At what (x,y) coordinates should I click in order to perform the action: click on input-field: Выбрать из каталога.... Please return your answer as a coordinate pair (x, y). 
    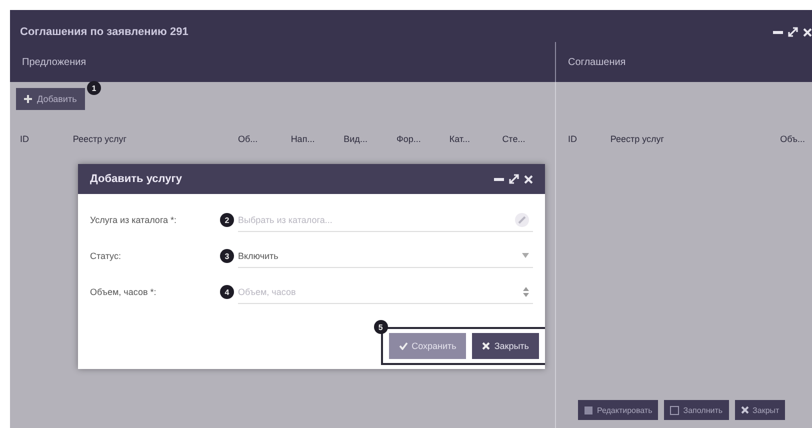
    Looking at the image, I should click on (376, 219).